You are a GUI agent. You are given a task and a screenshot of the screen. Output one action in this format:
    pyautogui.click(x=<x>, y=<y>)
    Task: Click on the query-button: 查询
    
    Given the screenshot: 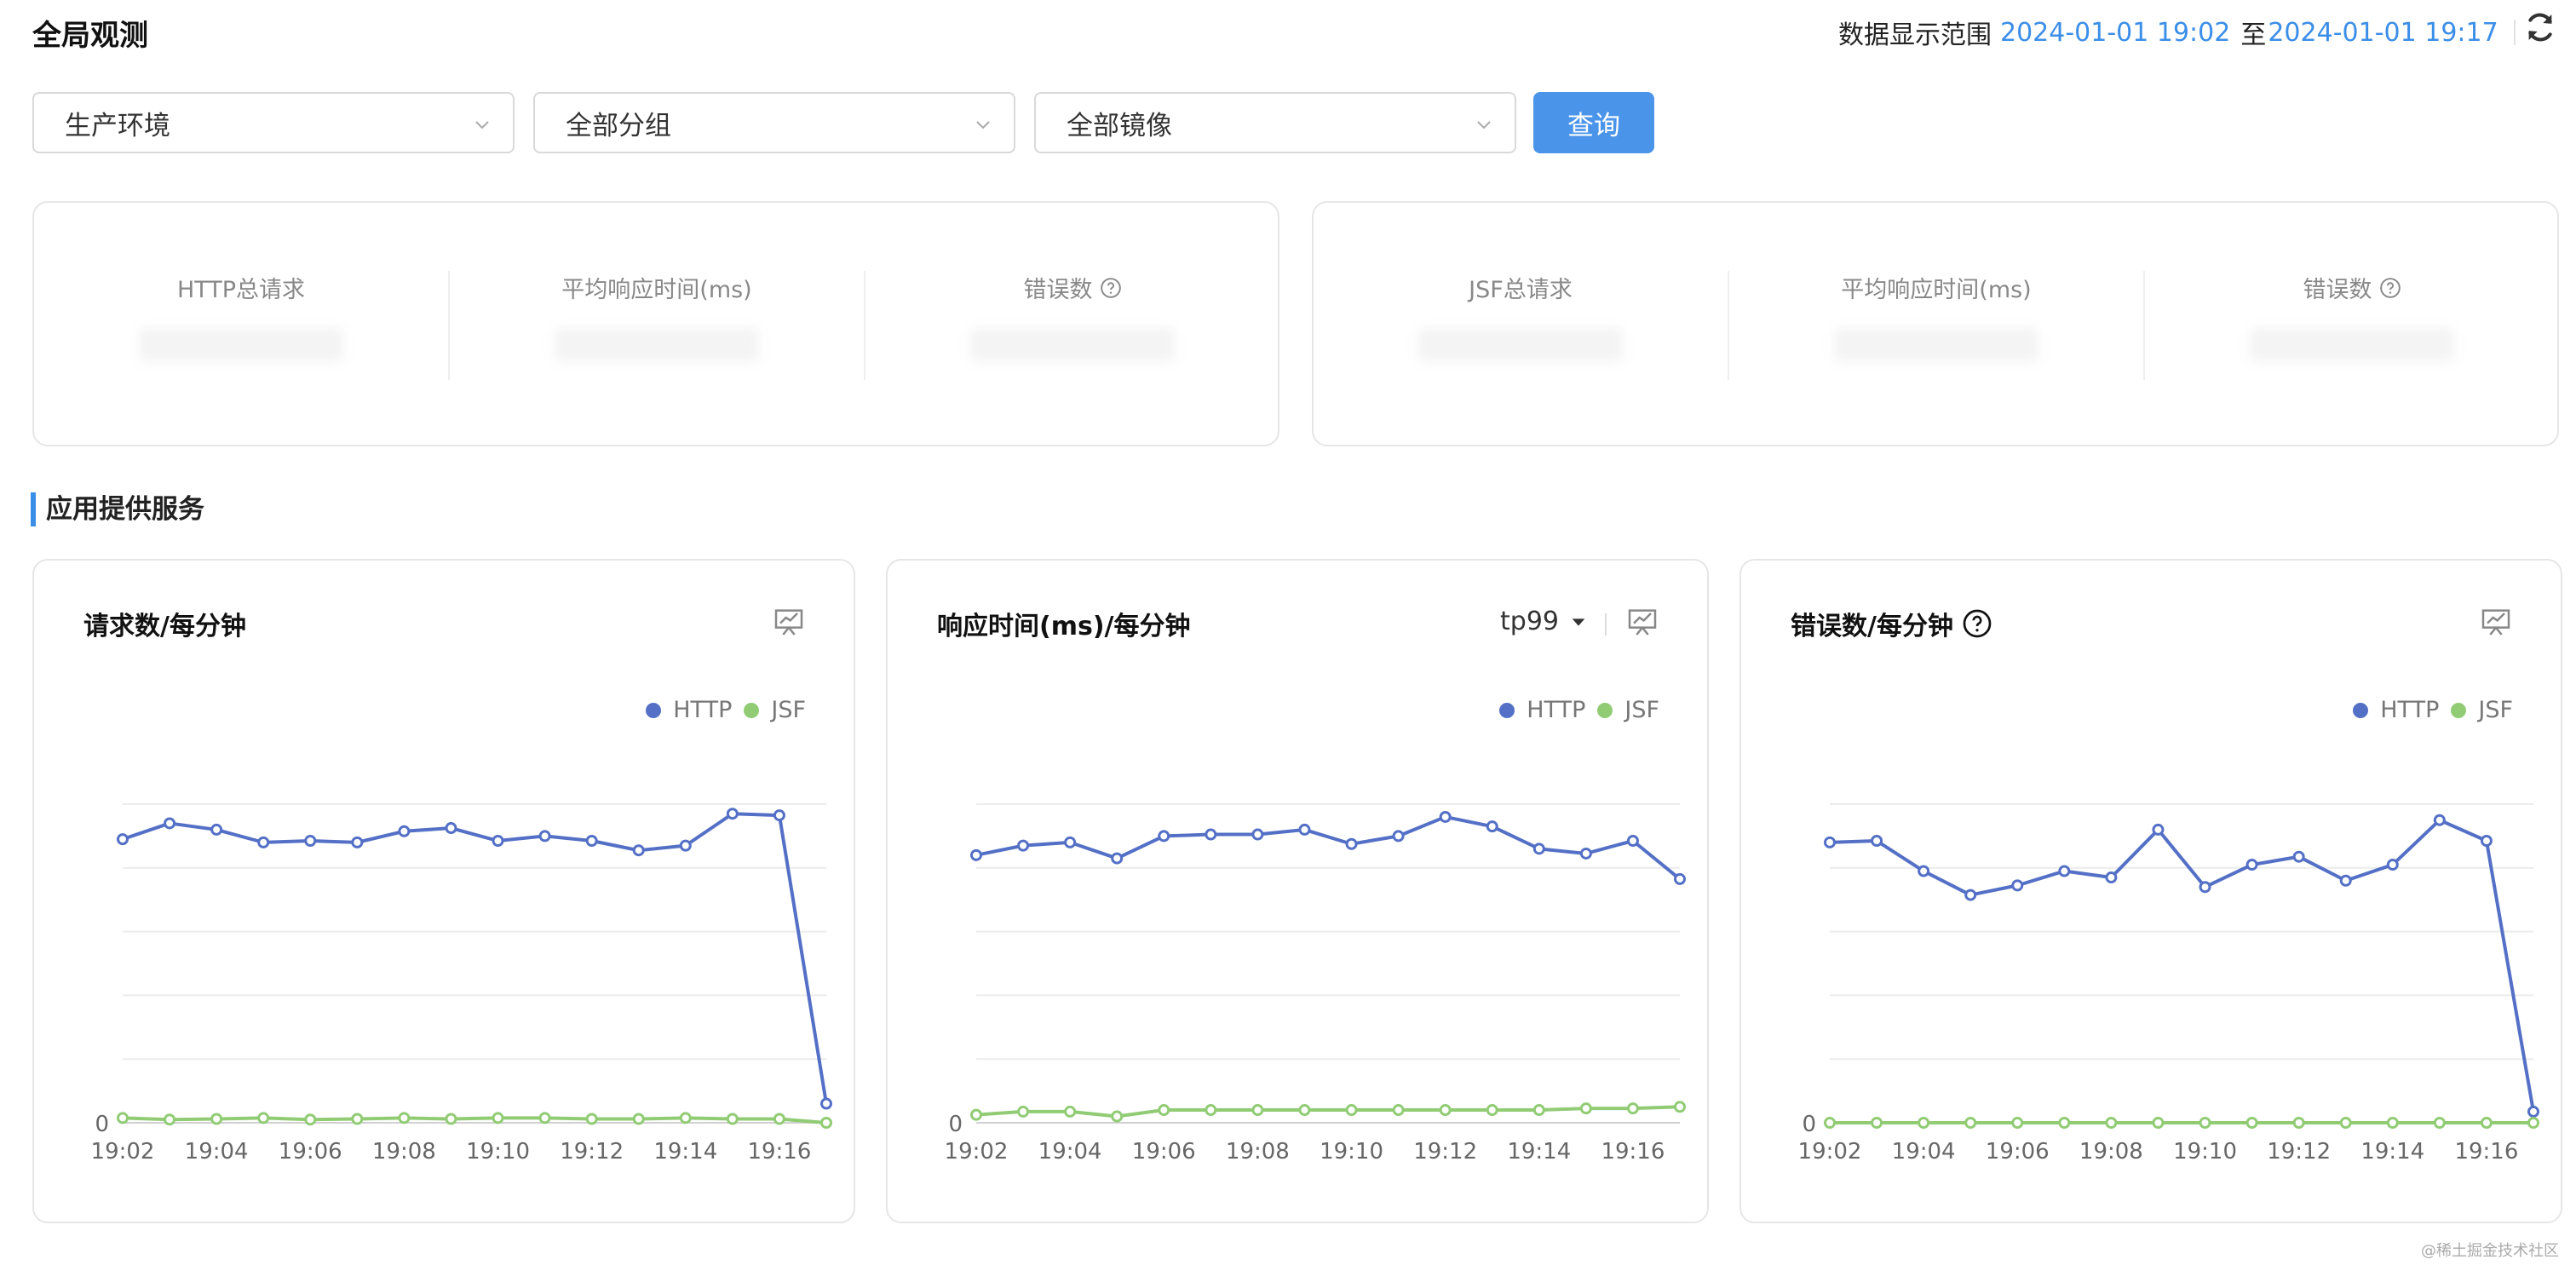 What is the action you would take?
    pyautogui.click(x=1594, y=122)
    